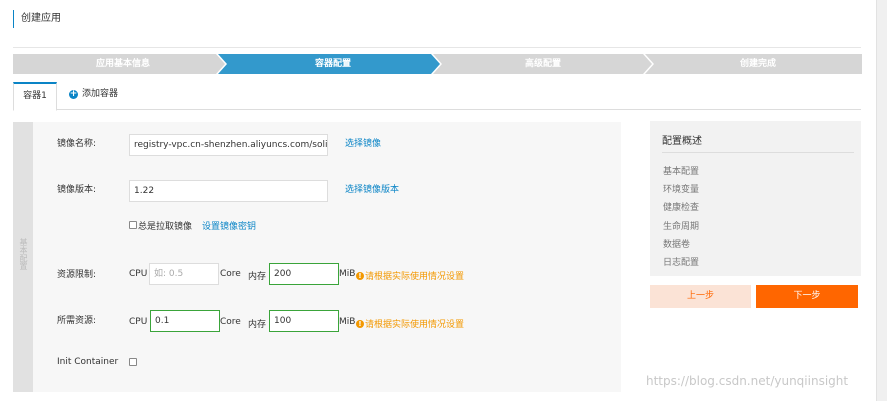  I want to click on image-secret-link: 设置镜像密钥, so click(229, 225).